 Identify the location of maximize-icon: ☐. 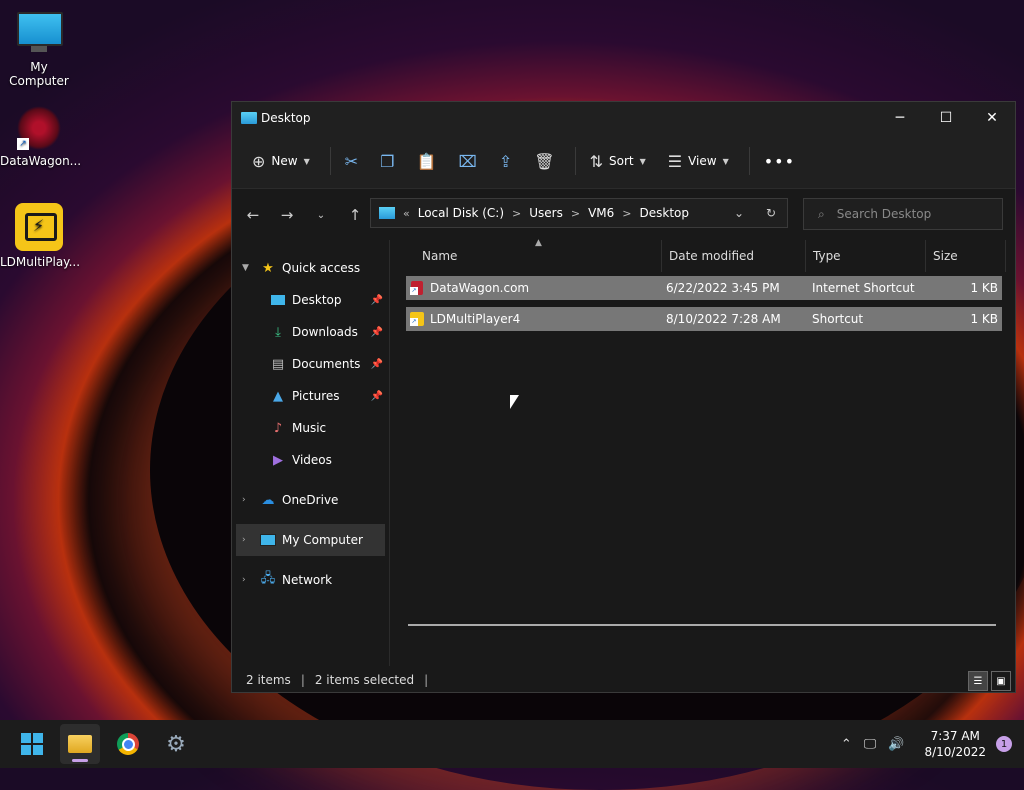
(946, 118).